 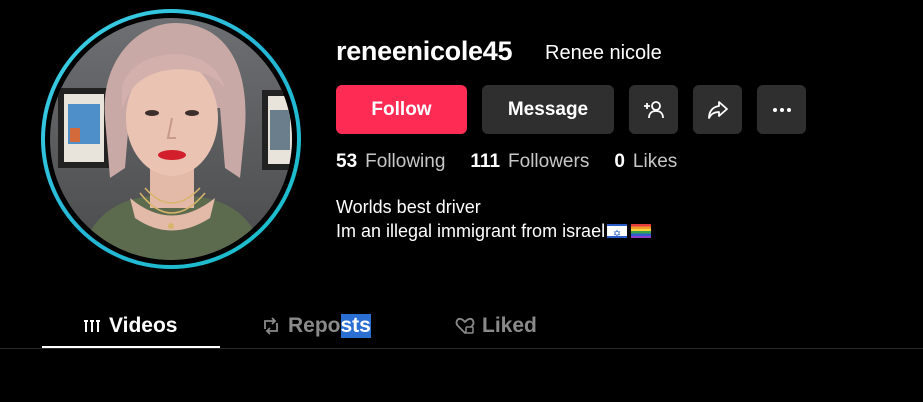 I want to click on stat-likes: 0 Likes, so click(x=645, y=162).